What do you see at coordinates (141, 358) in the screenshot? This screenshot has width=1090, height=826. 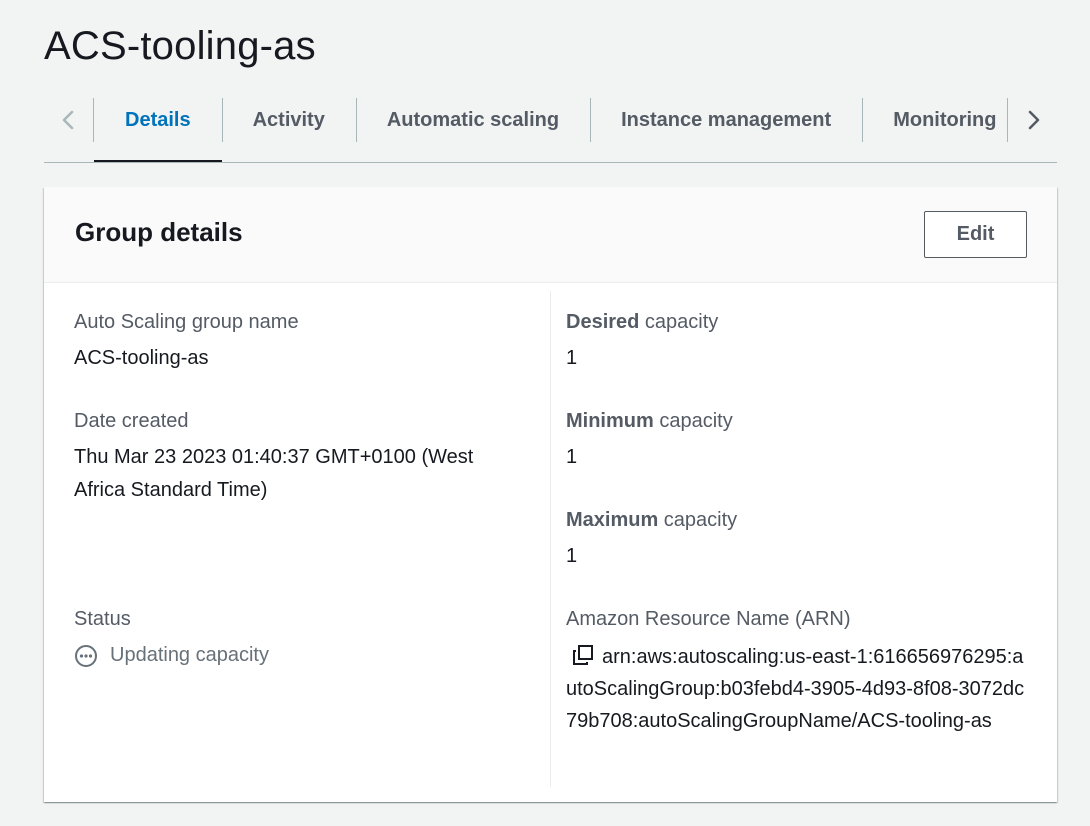 I see `asg-name-value: ACS-tooling-as` at bounding box center [141, 358].